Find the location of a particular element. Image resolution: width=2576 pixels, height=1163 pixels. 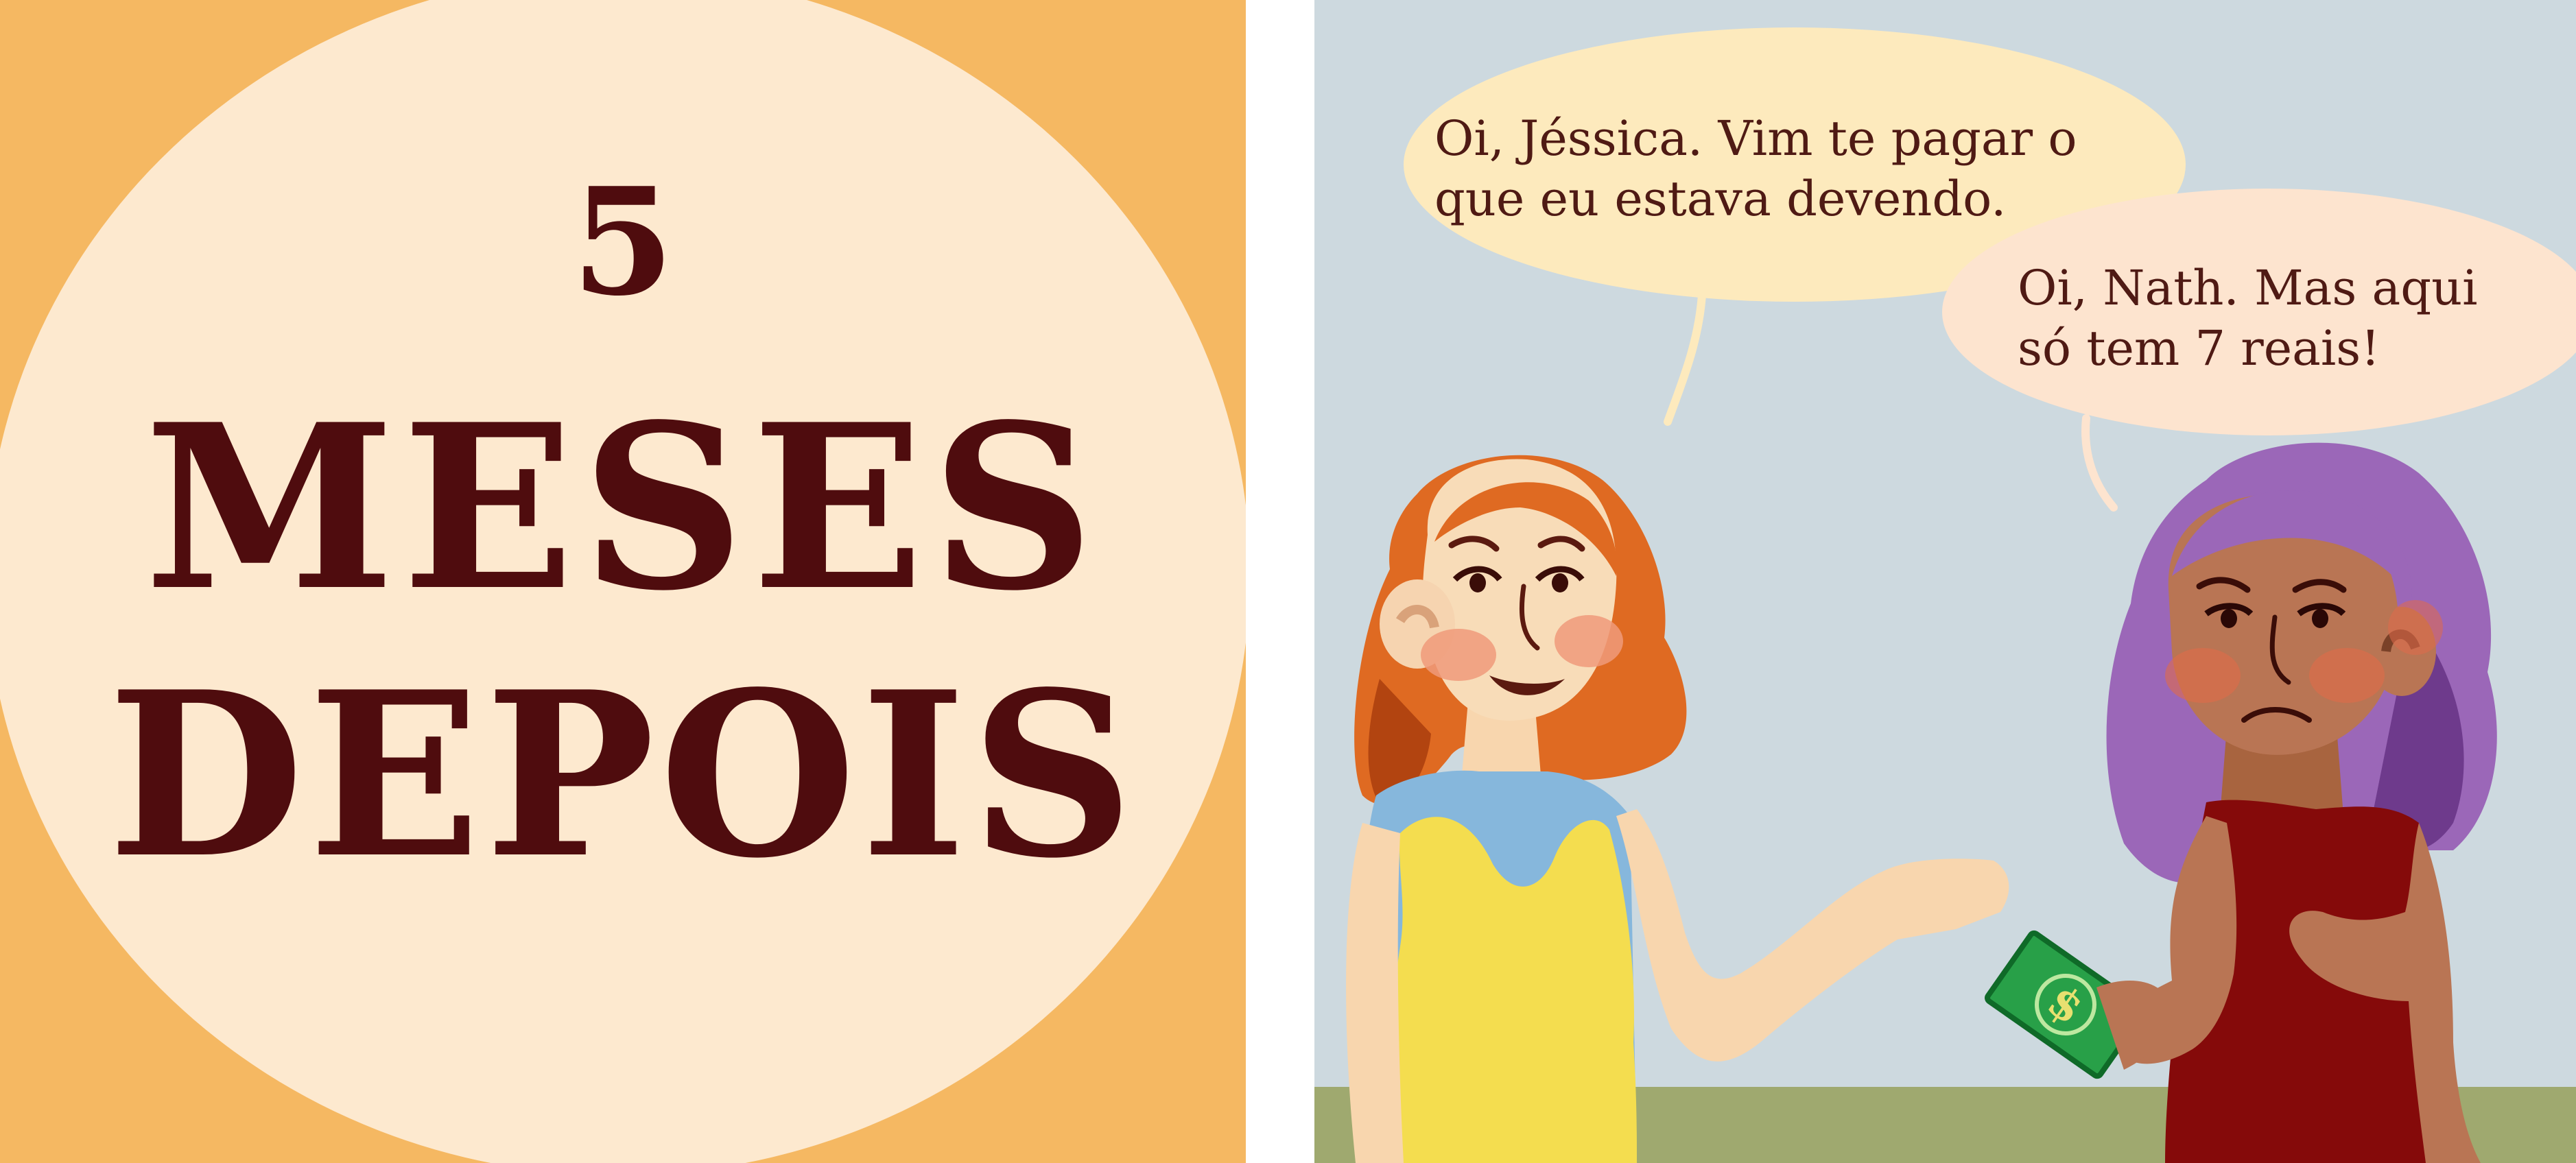

caption-number: 5 is located at coordinates (622, 241).